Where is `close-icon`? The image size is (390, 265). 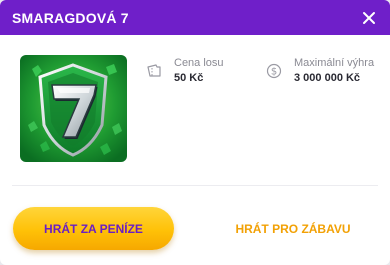
close-icon is located at coordinates (369, 17).